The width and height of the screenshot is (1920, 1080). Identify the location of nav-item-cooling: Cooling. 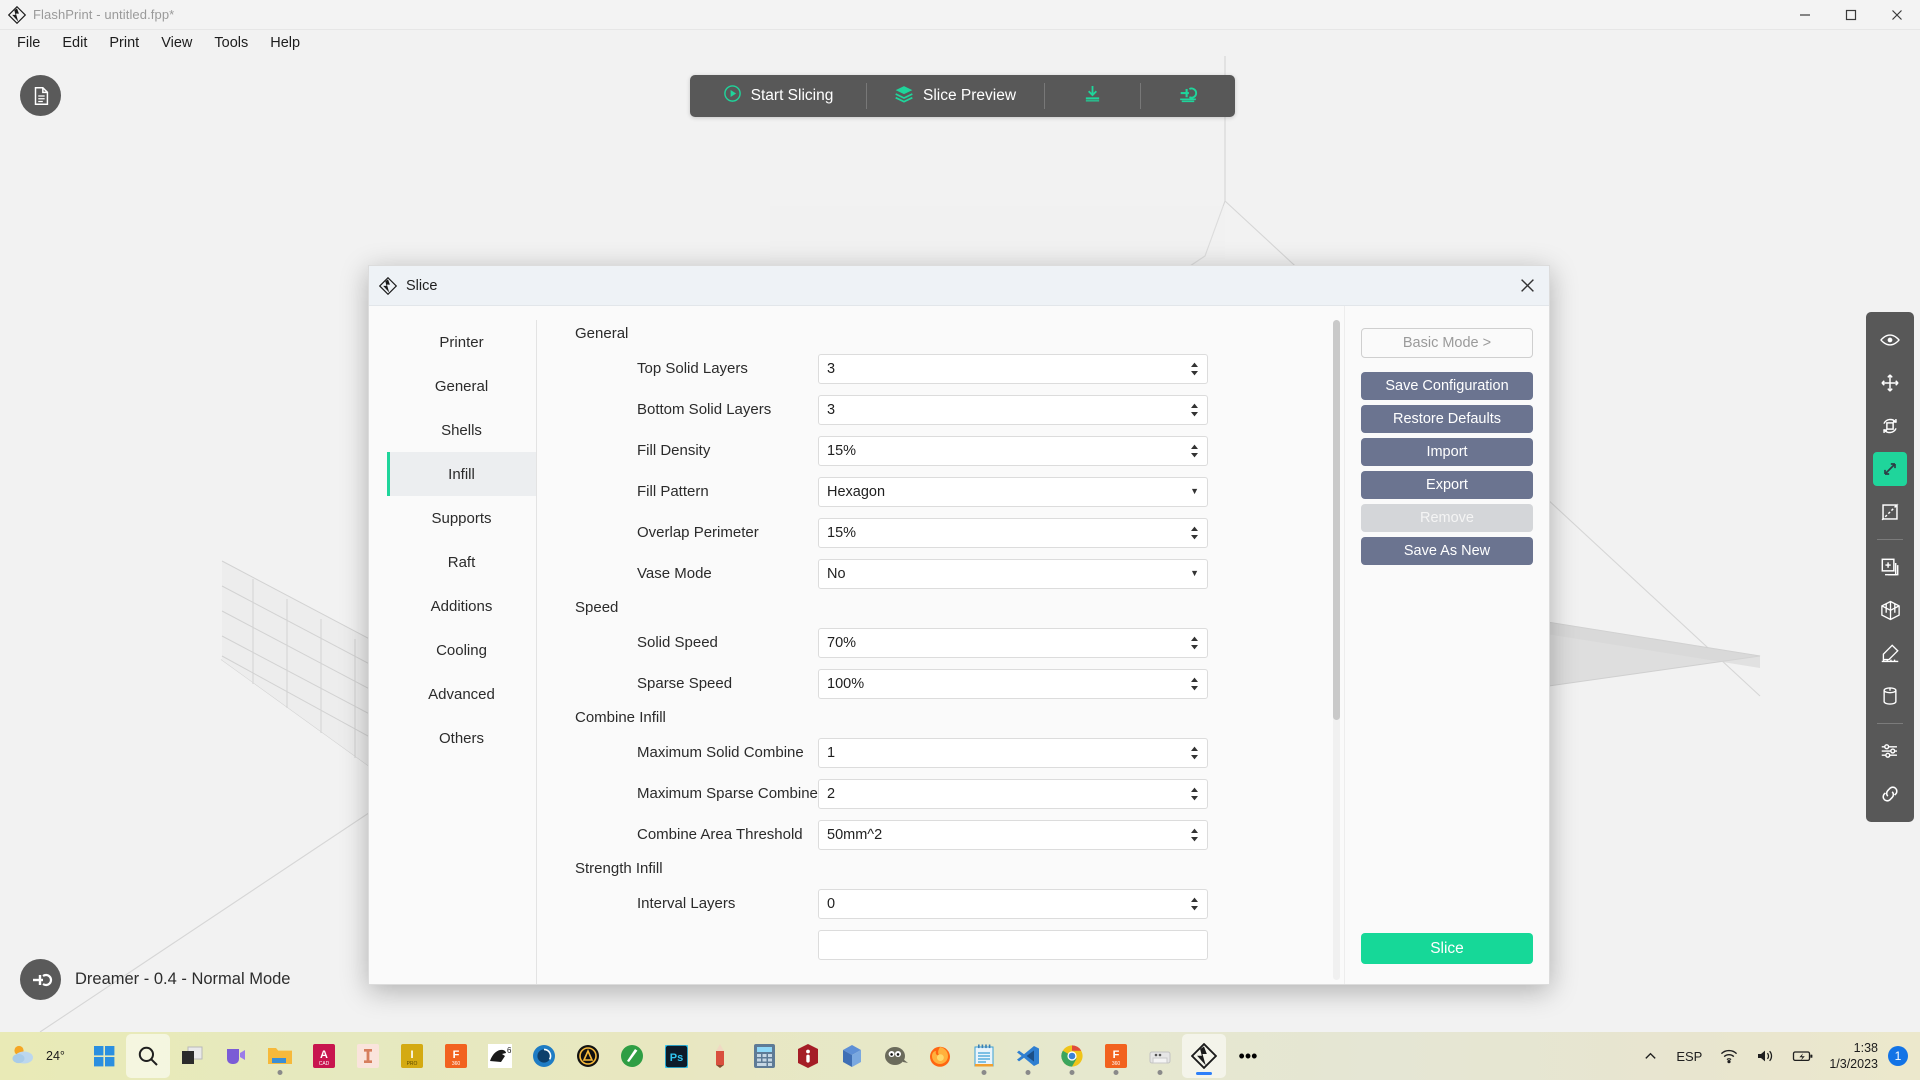
(461, 650).